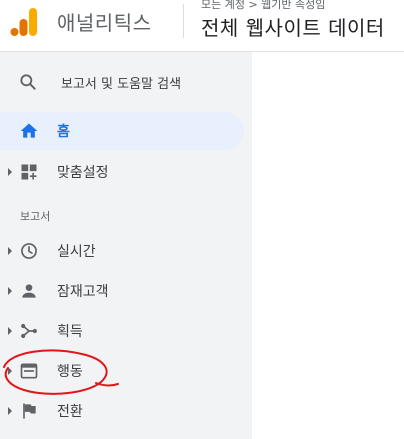 The height and width of the screenshot is (439, 404). Describe the element at coordinates (126, 411) in the screenshot. I see `sidebar-item-conversions: 전환` at that location.